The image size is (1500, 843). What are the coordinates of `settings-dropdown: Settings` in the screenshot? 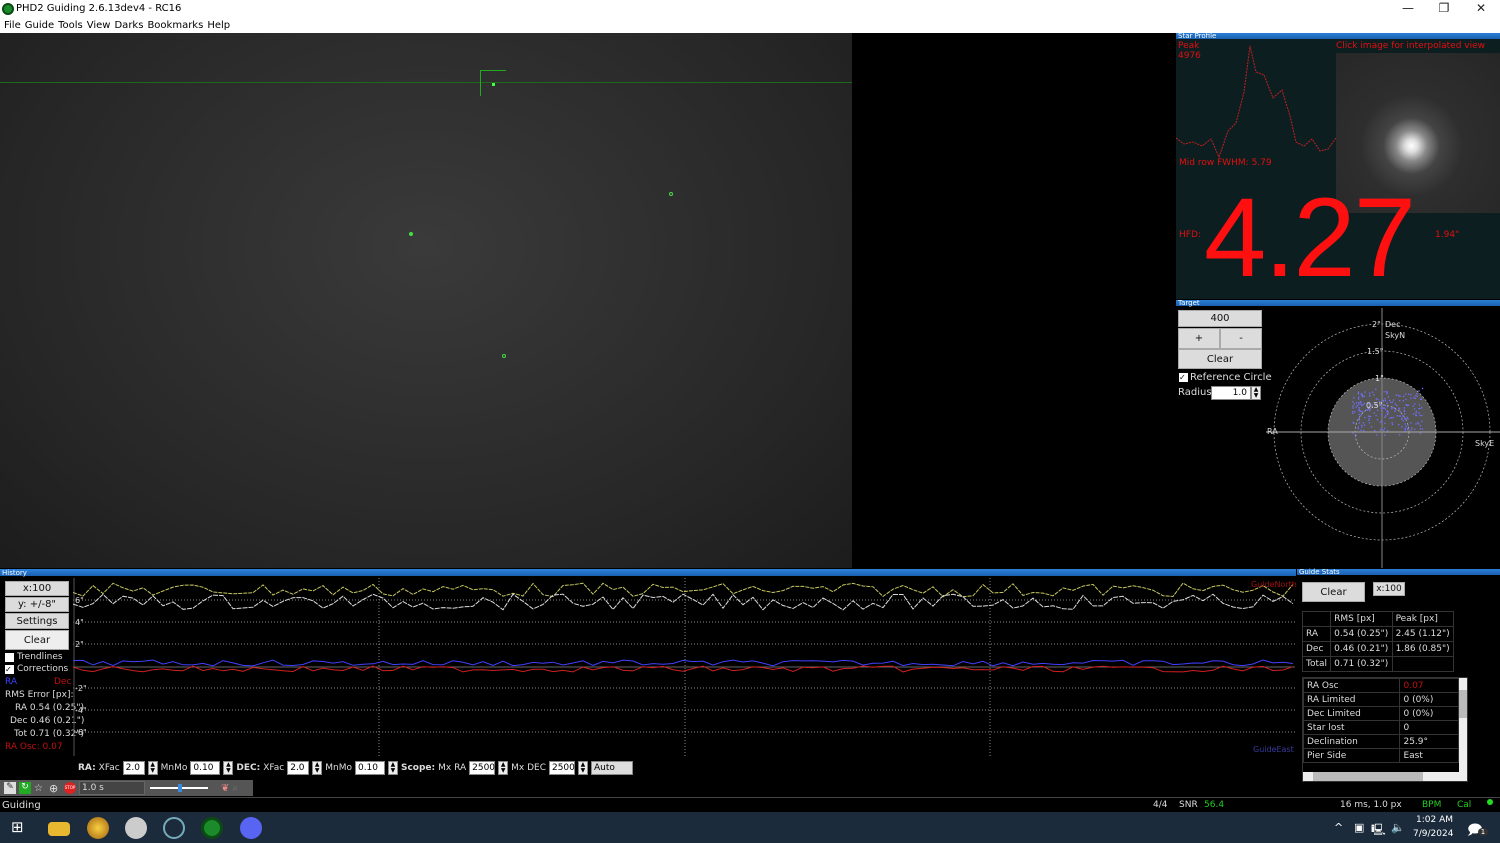 It's located at (37, 621).